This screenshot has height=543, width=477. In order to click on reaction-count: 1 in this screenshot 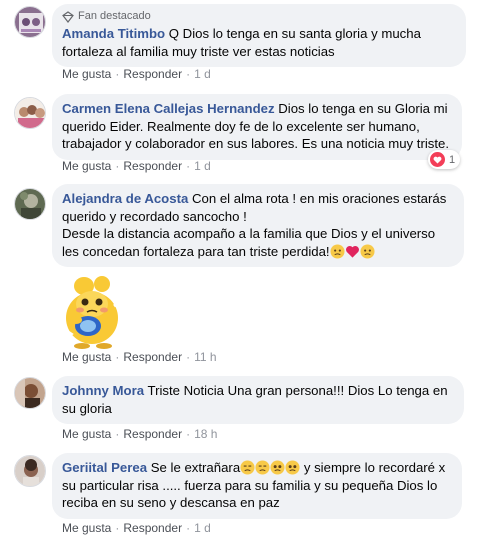, I will do `click(444, 159)`.